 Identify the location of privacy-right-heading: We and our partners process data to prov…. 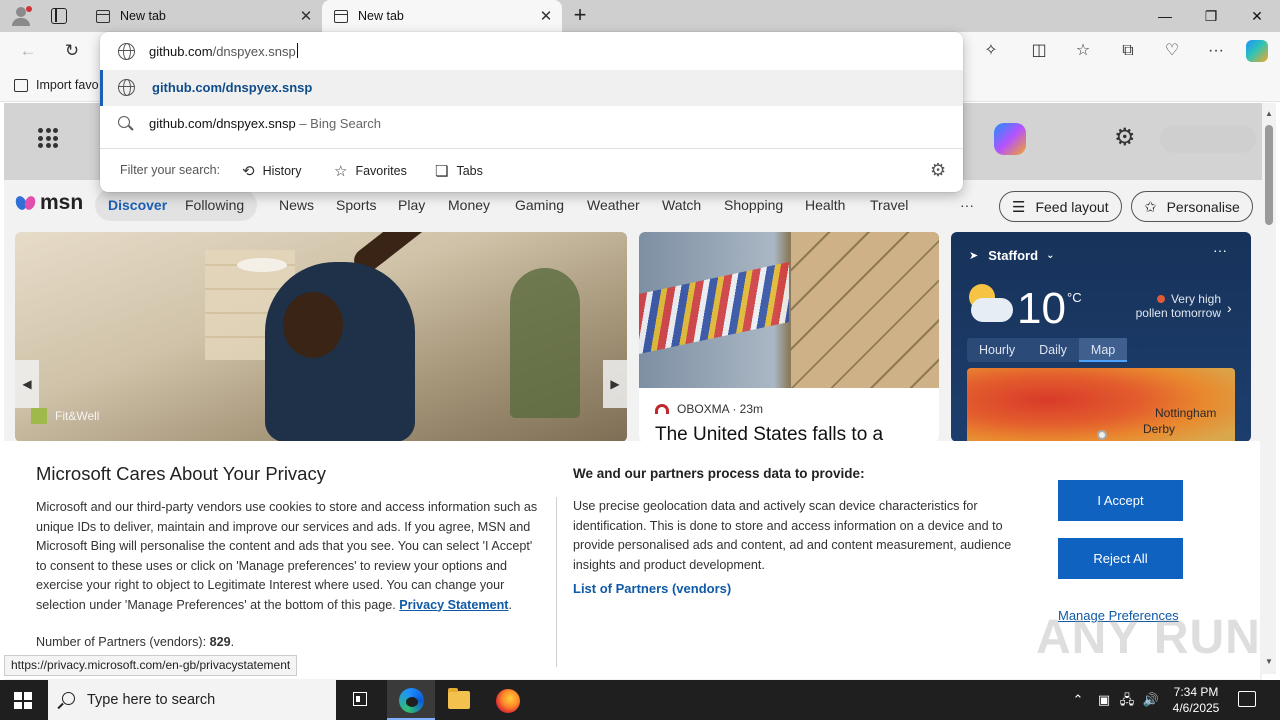
(719, 473).